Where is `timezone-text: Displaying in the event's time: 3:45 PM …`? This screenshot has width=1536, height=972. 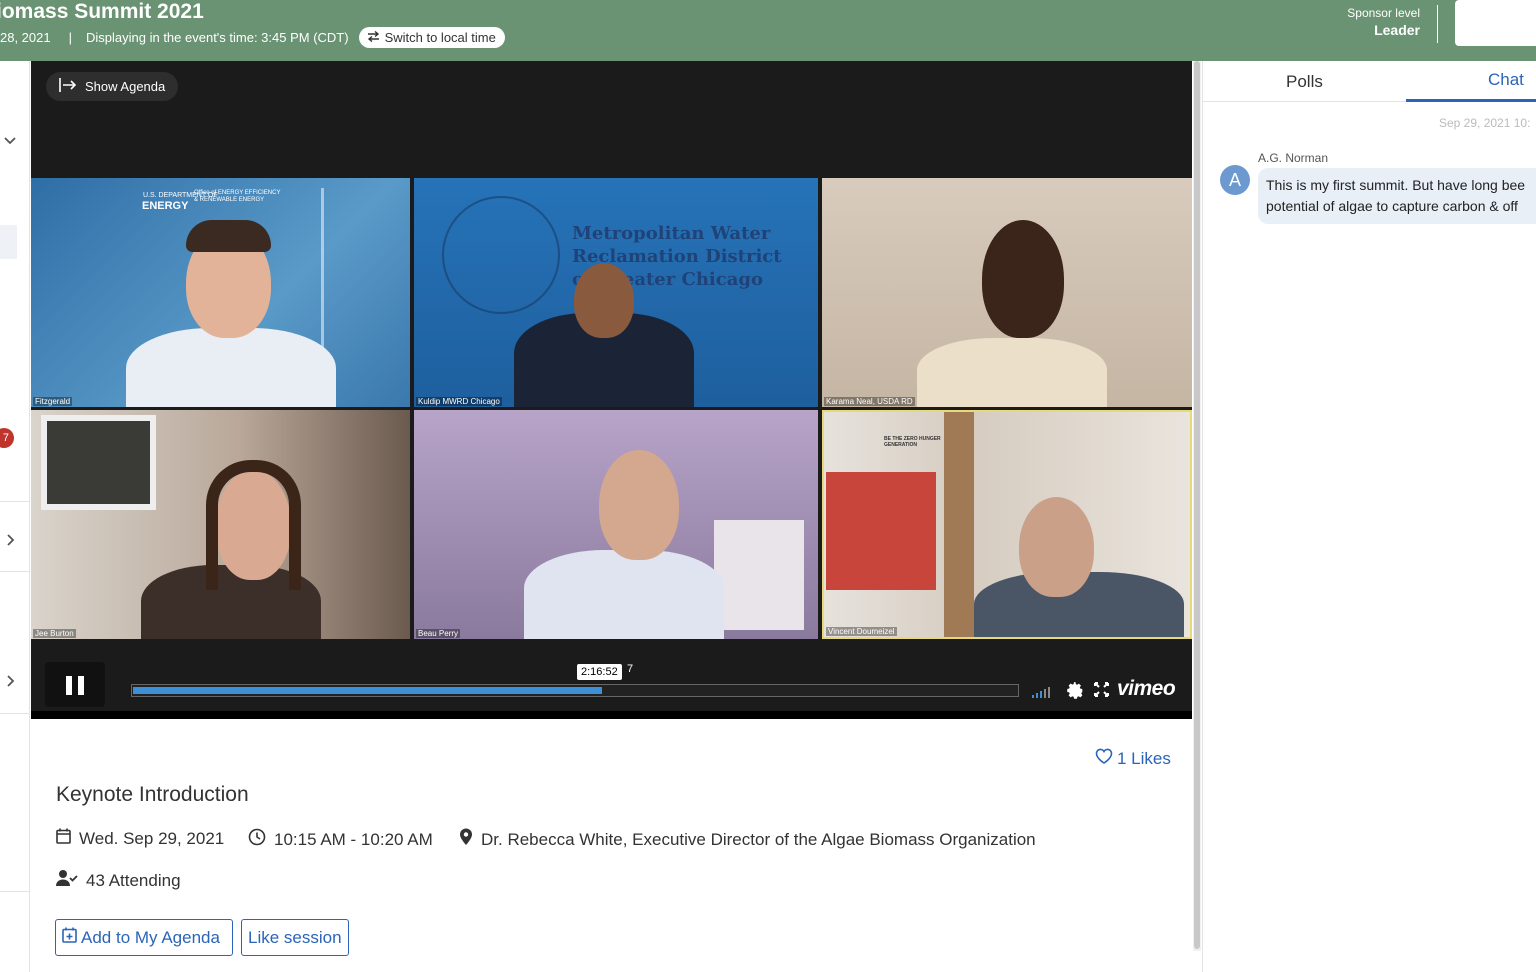 timezone-text: Displaying in the event's time: 3:45 PM … is located at coordinates (217, 37).